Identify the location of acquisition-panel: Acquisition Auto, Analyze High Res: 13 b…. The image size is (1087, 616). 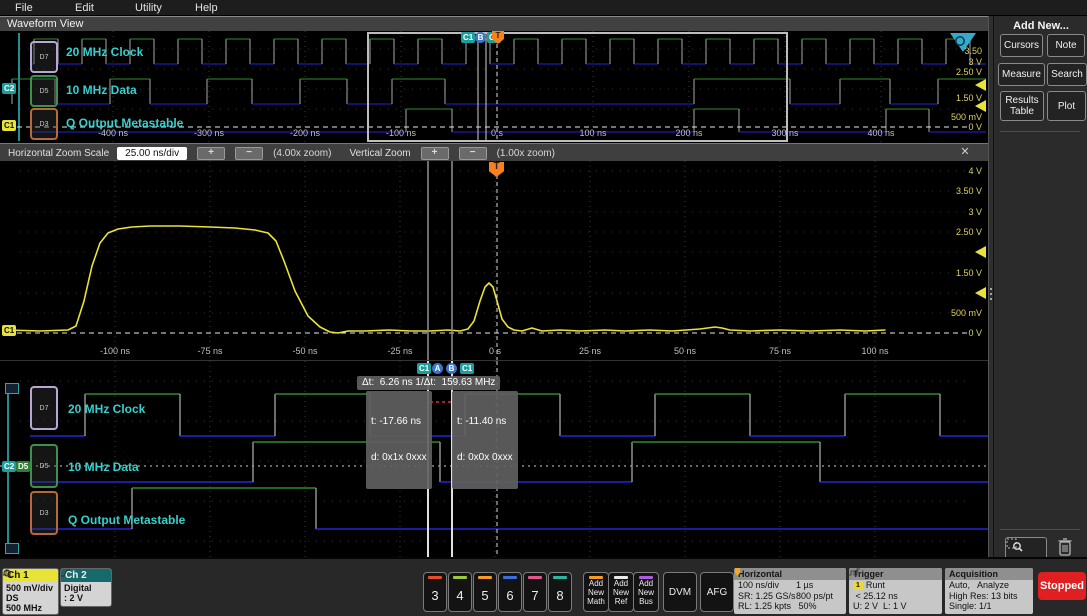
(989, 591).